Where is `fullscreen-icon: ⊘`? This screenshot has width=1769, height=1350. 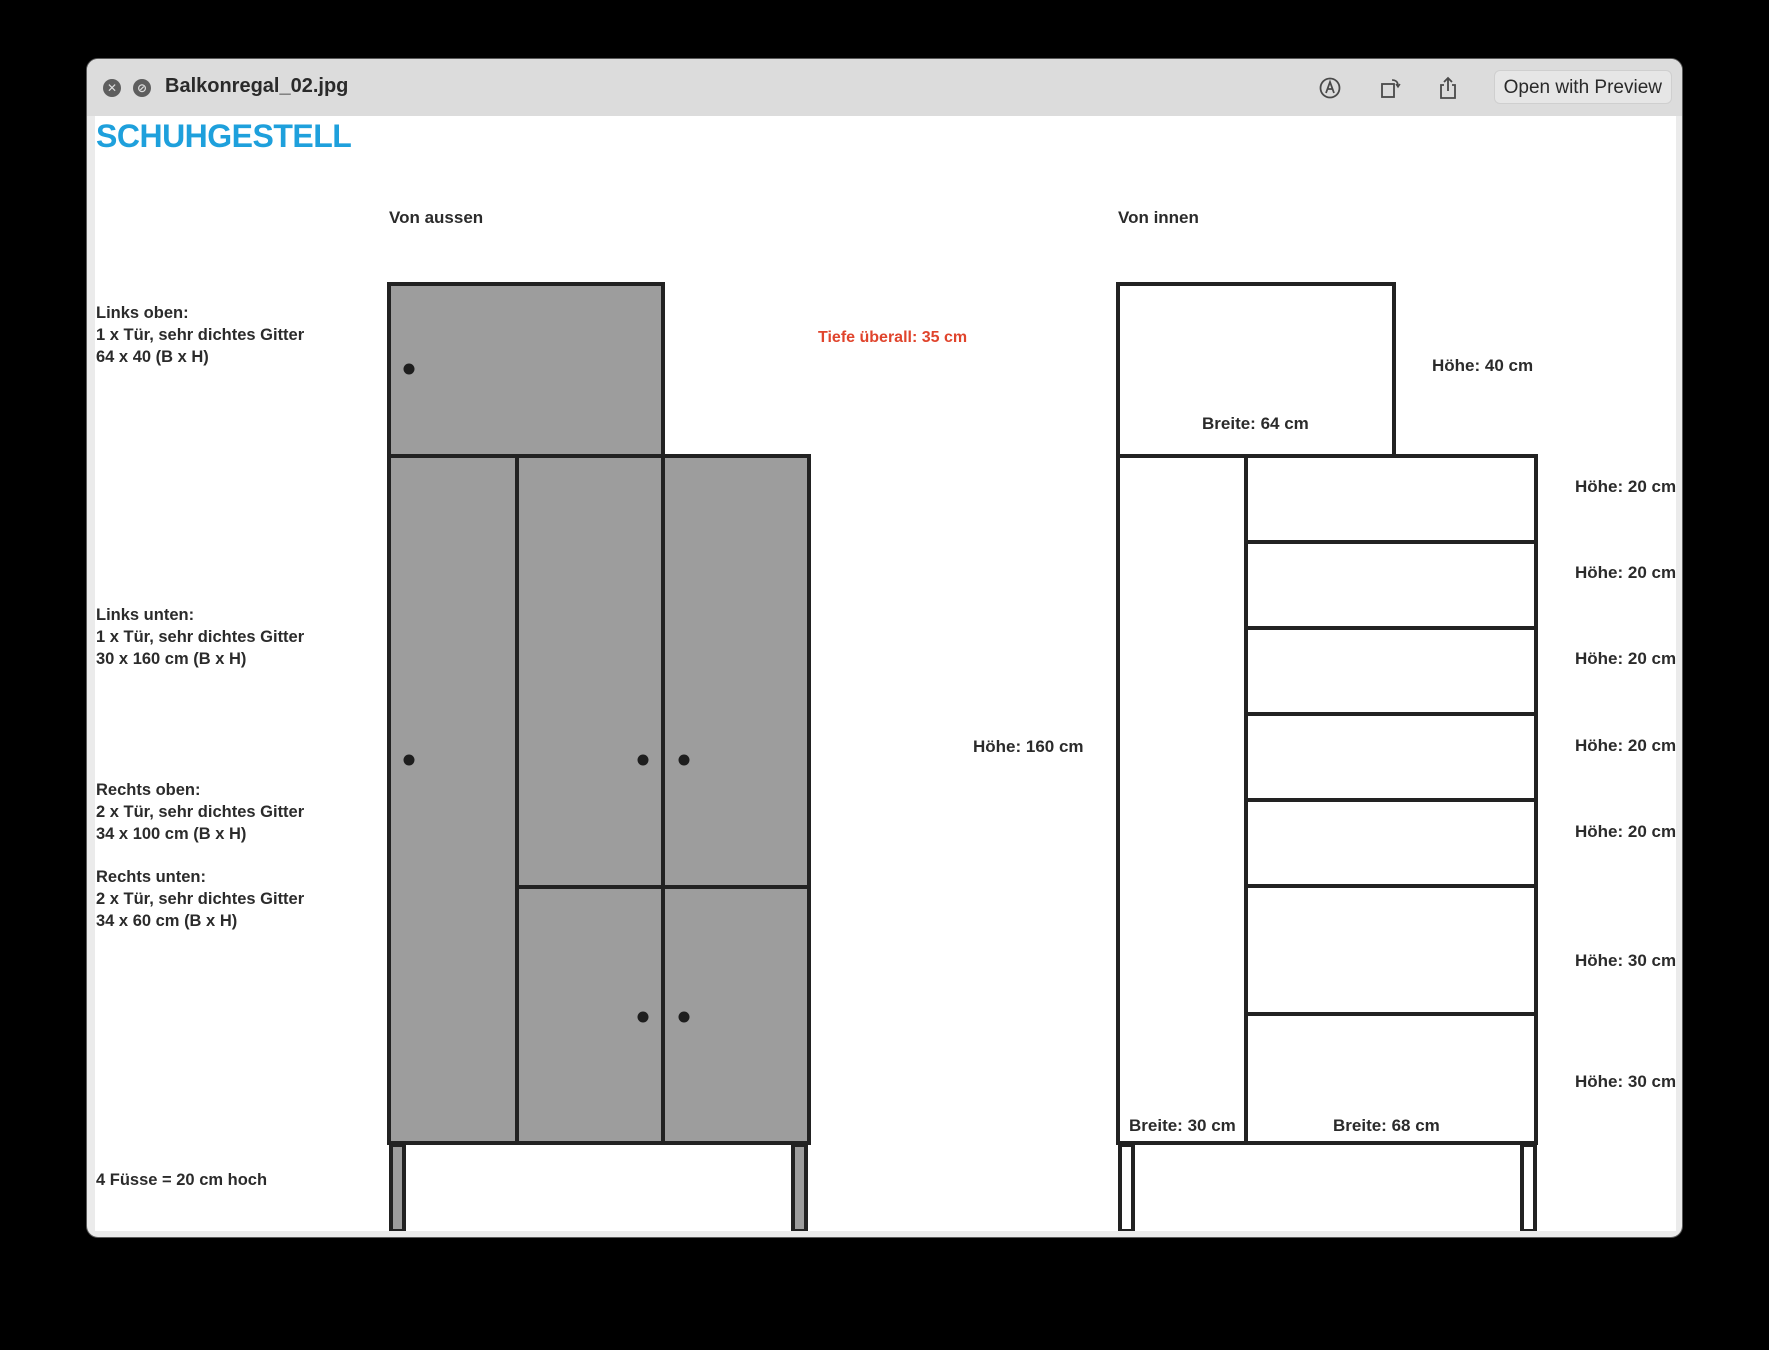 fullscreen-icon: ⊘ is located at coordinates (142, 88).